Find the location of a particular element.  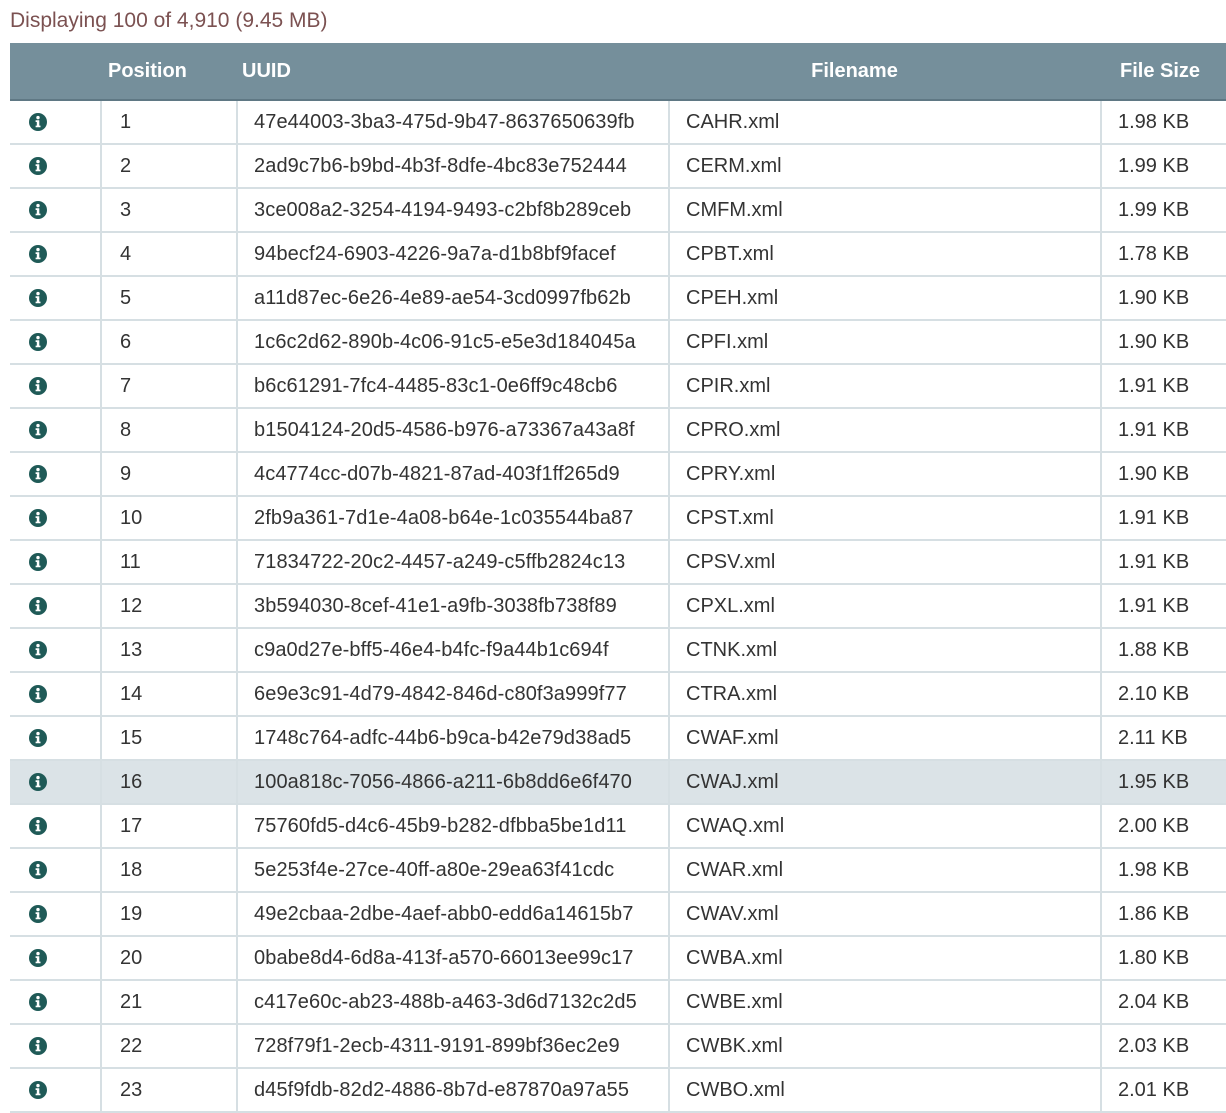

row-position: 17 is located at coordinates (169, 826).